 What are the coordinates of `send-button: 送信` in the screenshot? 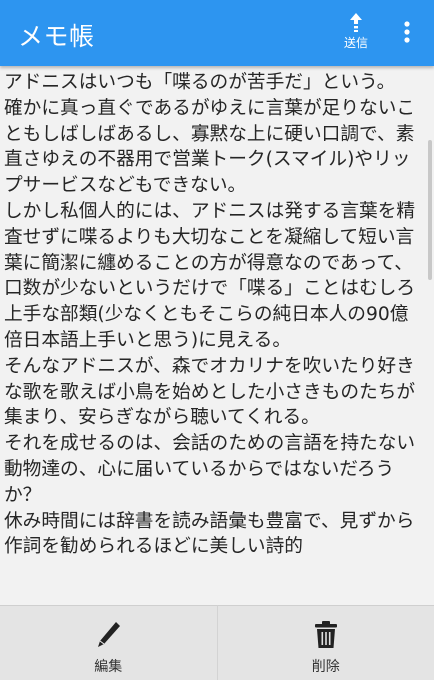 It's located at (356, 32).